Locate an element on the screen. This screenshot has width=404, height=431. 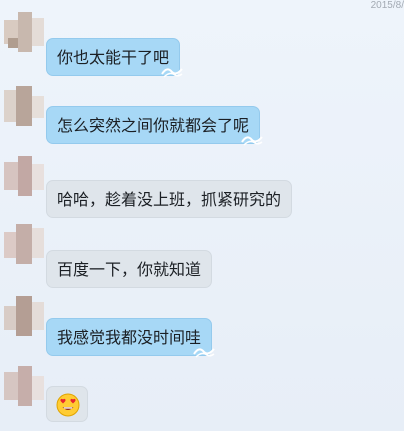
message-bubble: 我感觉我都没时间哇 is located at coordinates (130, 338).